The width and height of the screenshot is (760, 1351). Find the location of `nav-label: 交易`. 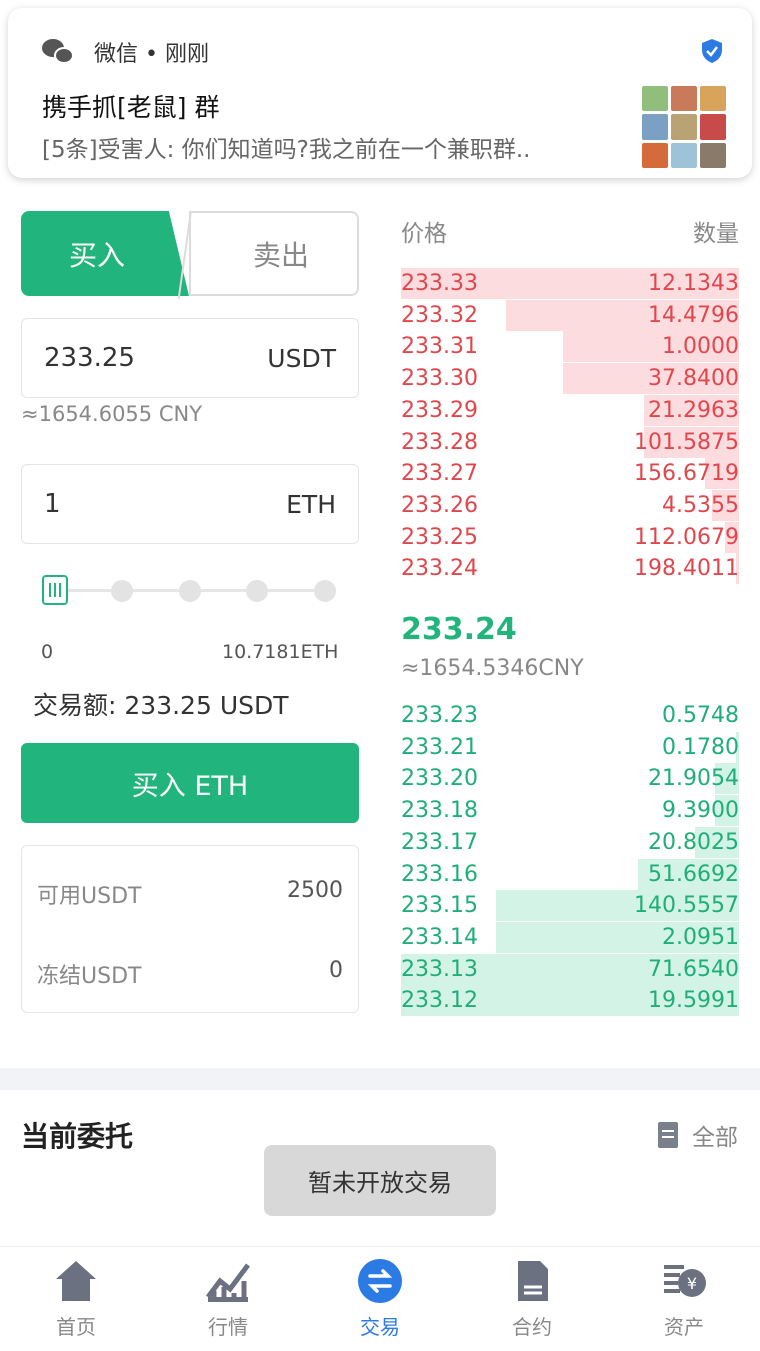

nav-label: 交易 is located at coordinates (380, 1327).